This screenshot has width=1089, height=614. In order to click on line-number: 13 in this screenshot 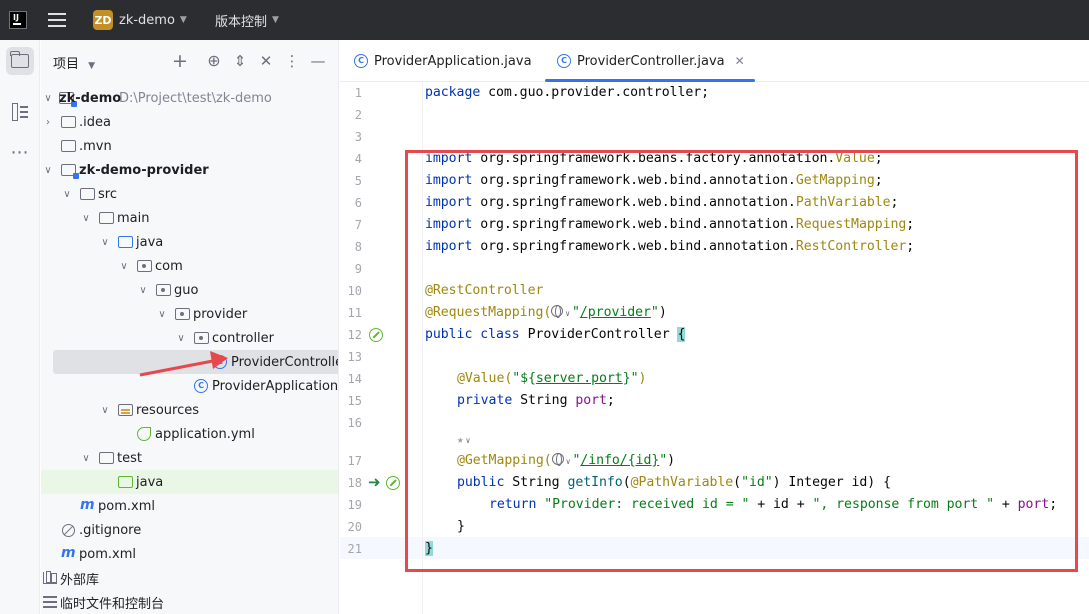, I will do `click(354, 357)`.